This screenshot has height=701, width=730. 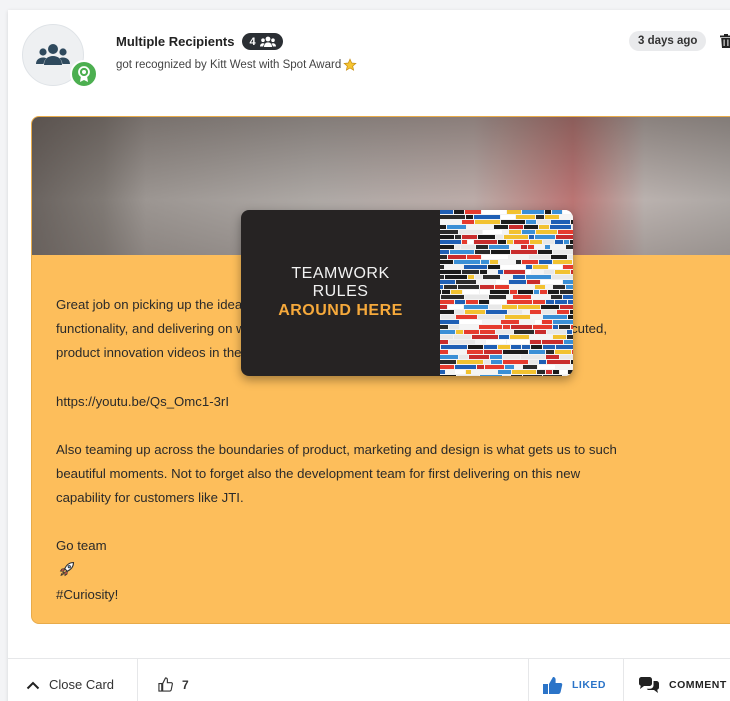 I want to click on award-line-3: AROUND HERE, so click(x=340, y=310).